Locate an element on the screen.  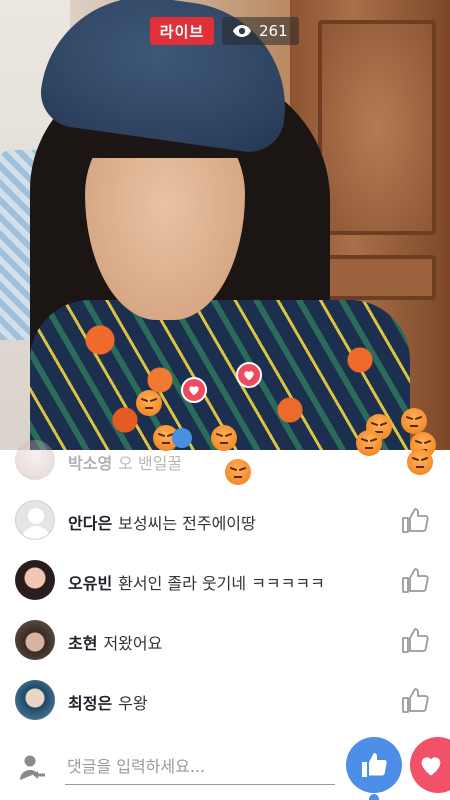
comment-text: 오 밴일꿀 is located at coordinates (150, 463).